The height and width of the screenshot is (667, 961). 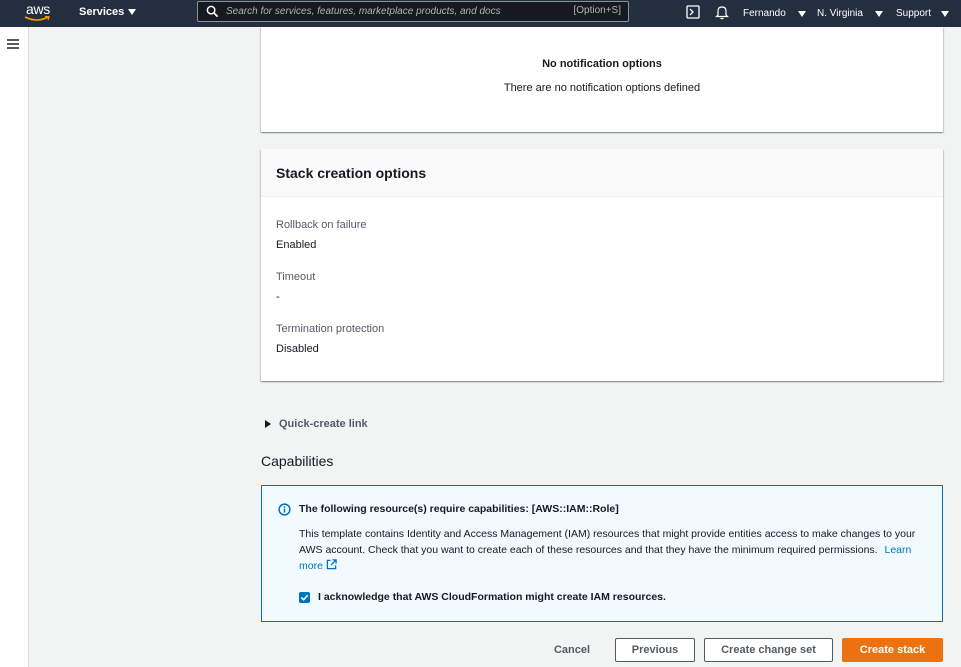 I want to click on acknowledge-checkbox, so click(x=304, y=597).